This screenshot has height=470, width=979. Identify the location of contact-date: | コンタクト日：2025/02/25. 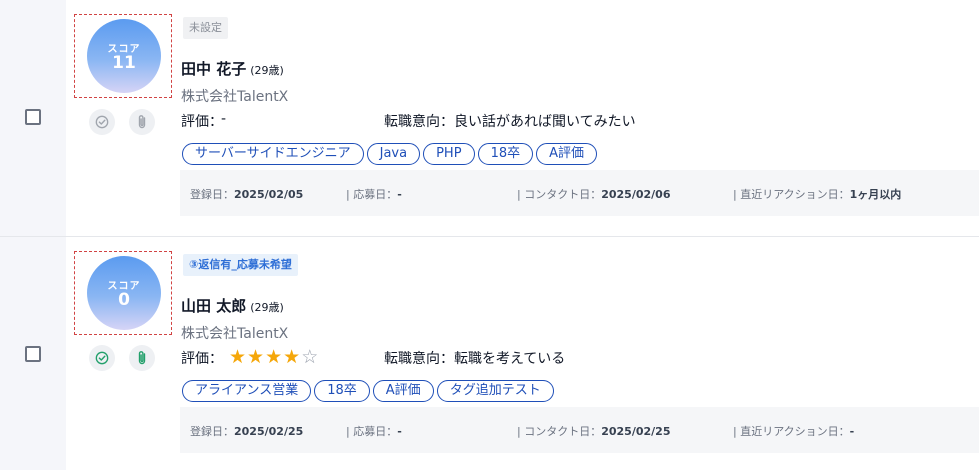
(593, 431).